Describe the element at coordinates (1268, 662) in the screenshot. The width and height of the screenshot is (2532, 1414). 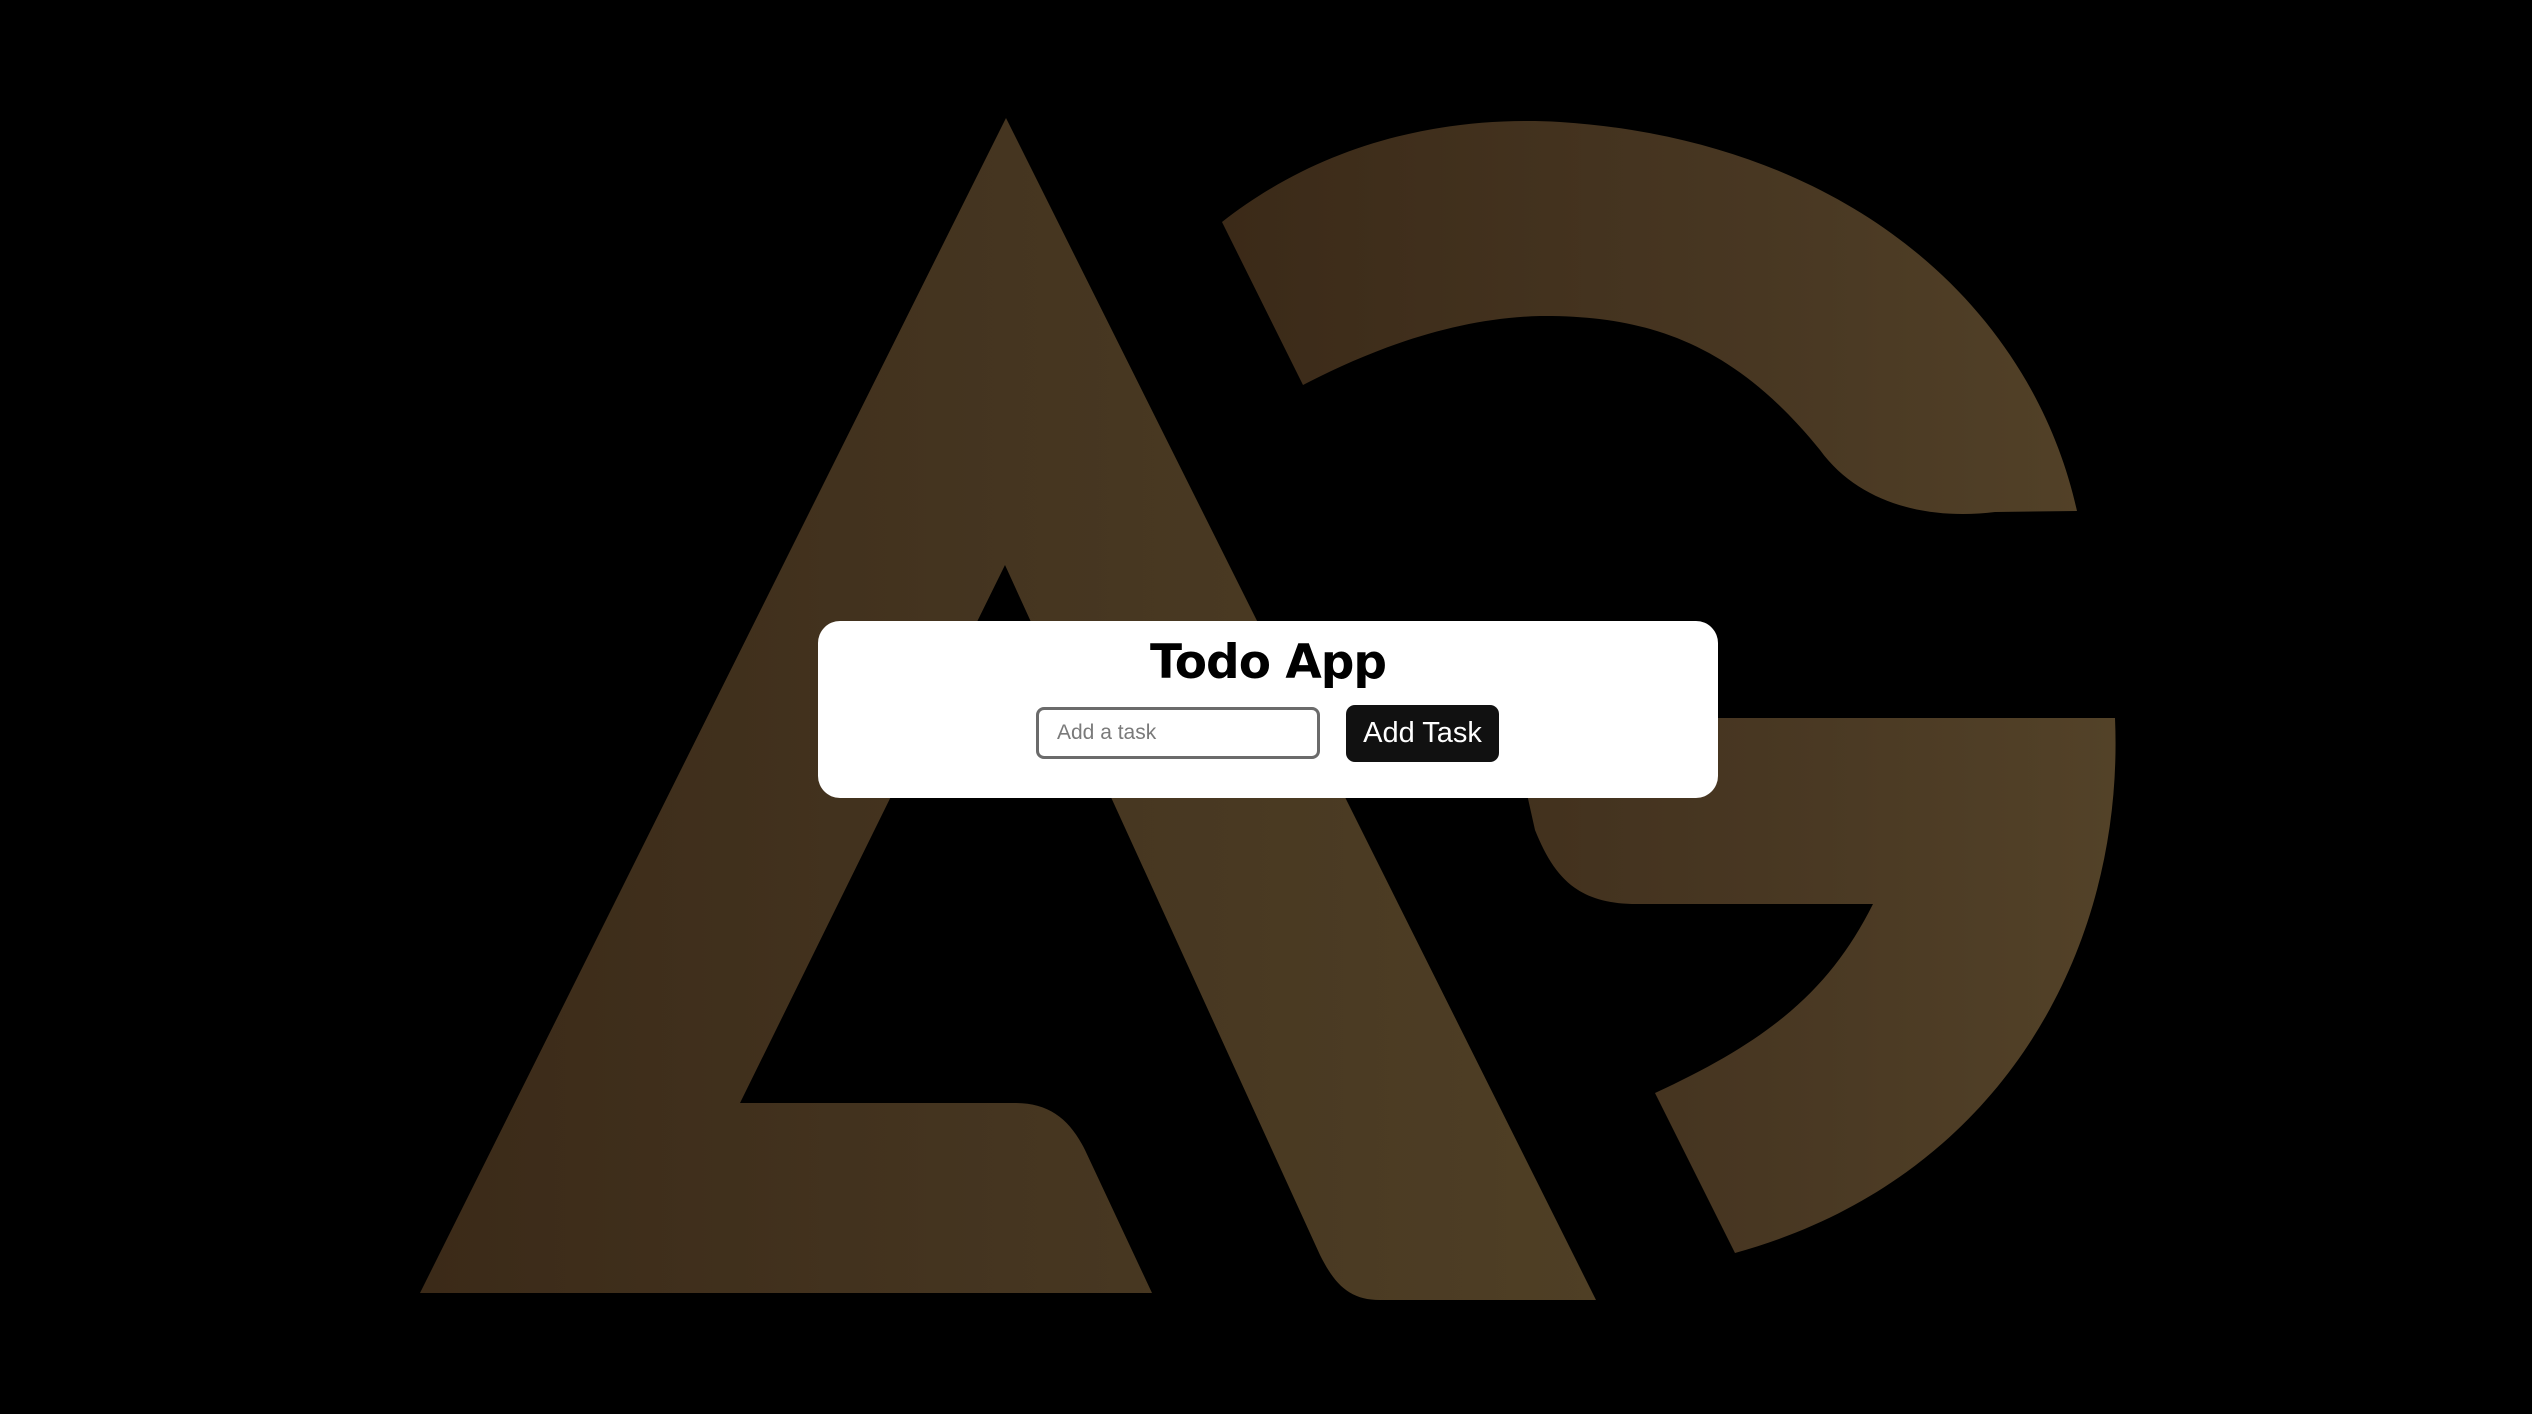
I see `page-title: Todo App` at that location.